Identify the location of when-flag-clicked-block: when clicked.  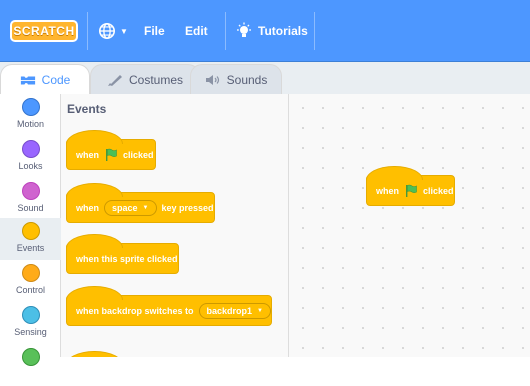
(111, 150).